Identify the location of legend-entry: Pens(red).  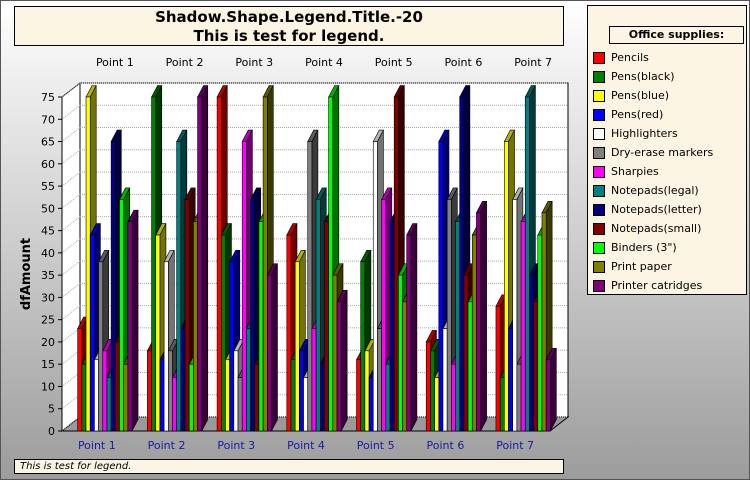
(653, 114).